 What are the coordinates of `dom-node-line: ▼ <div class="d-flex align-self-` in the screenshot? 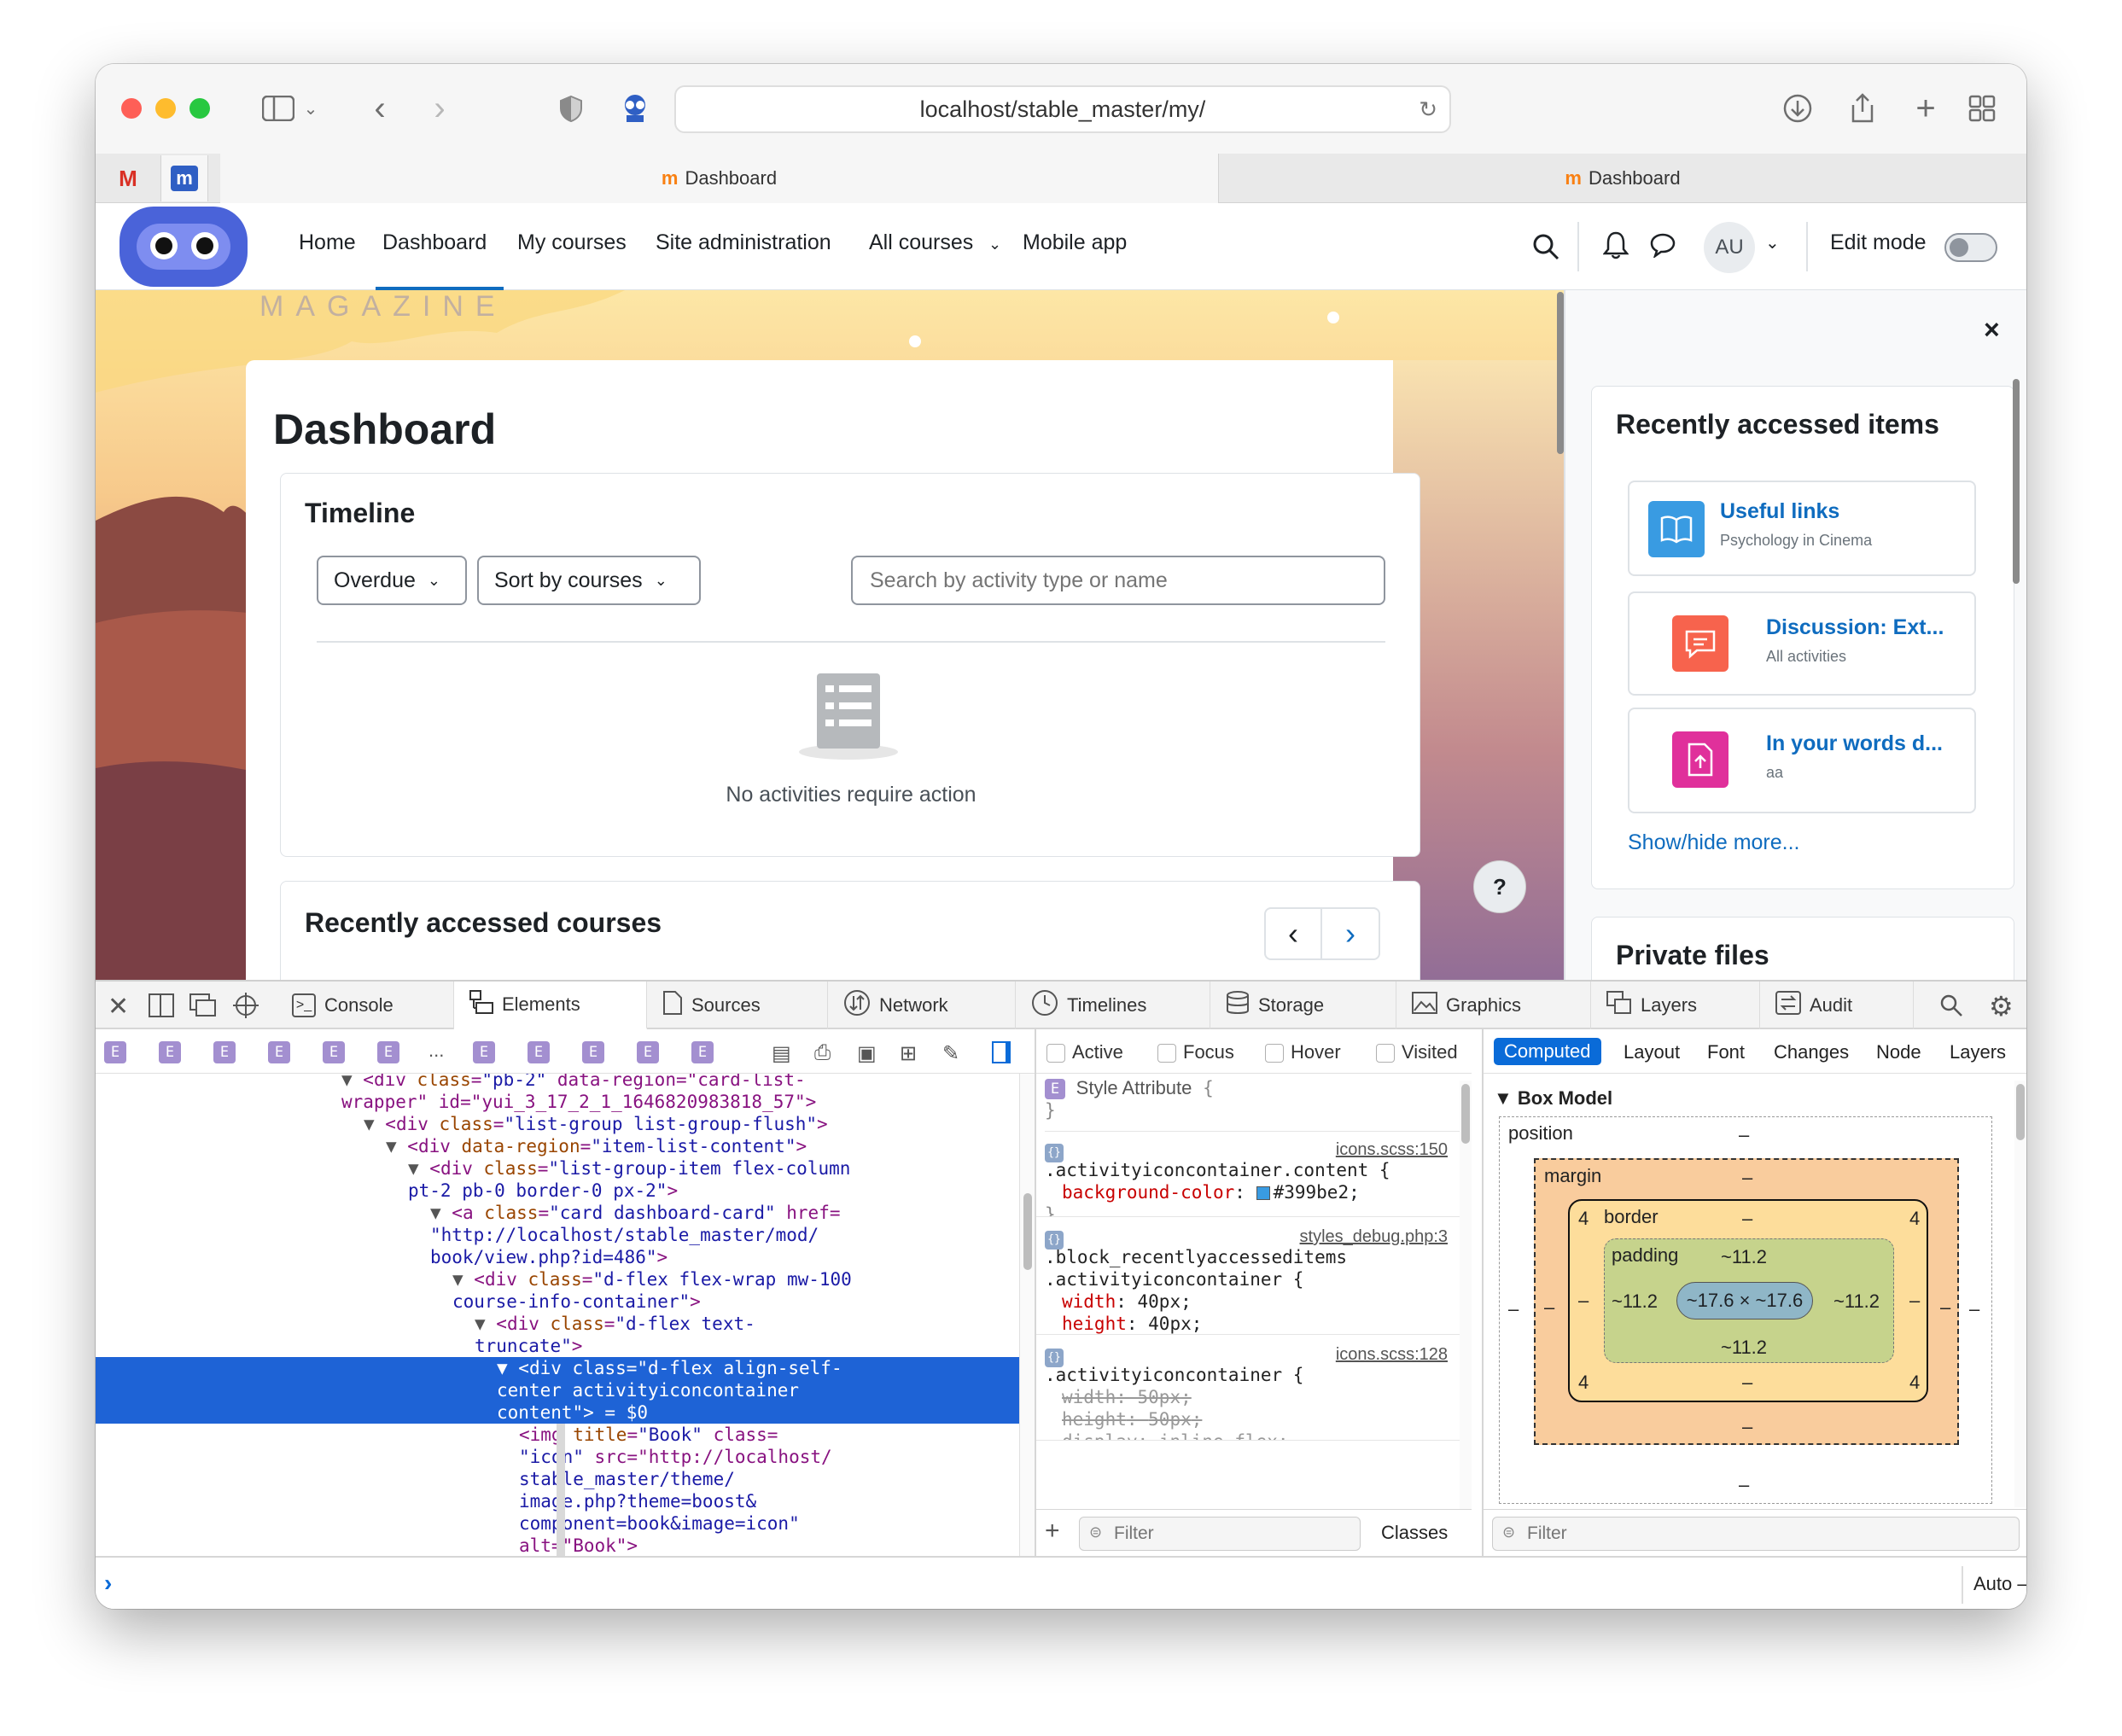 It's located at (669, 1368).